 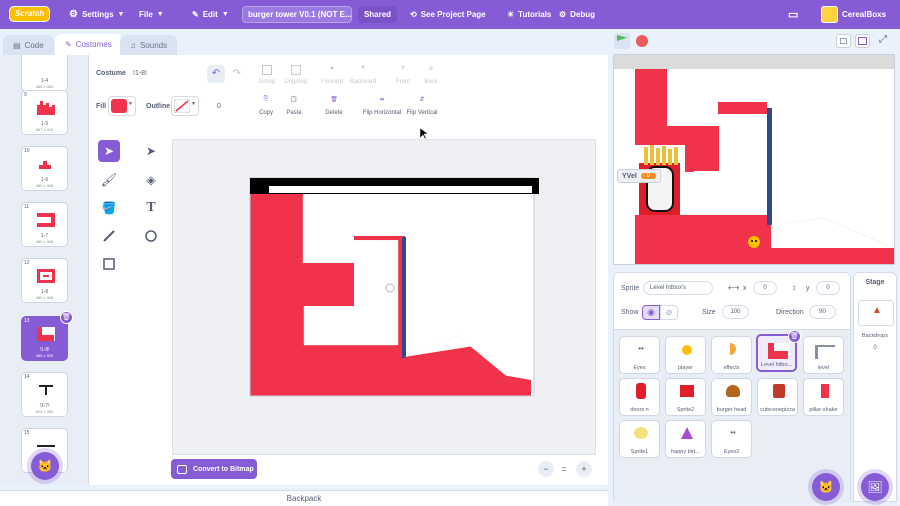 What do you see at coordinates (44, 112) in the screenshot?
I see `costume-item: 9 1-5 667 x 410` at bounding box center [44, 112].